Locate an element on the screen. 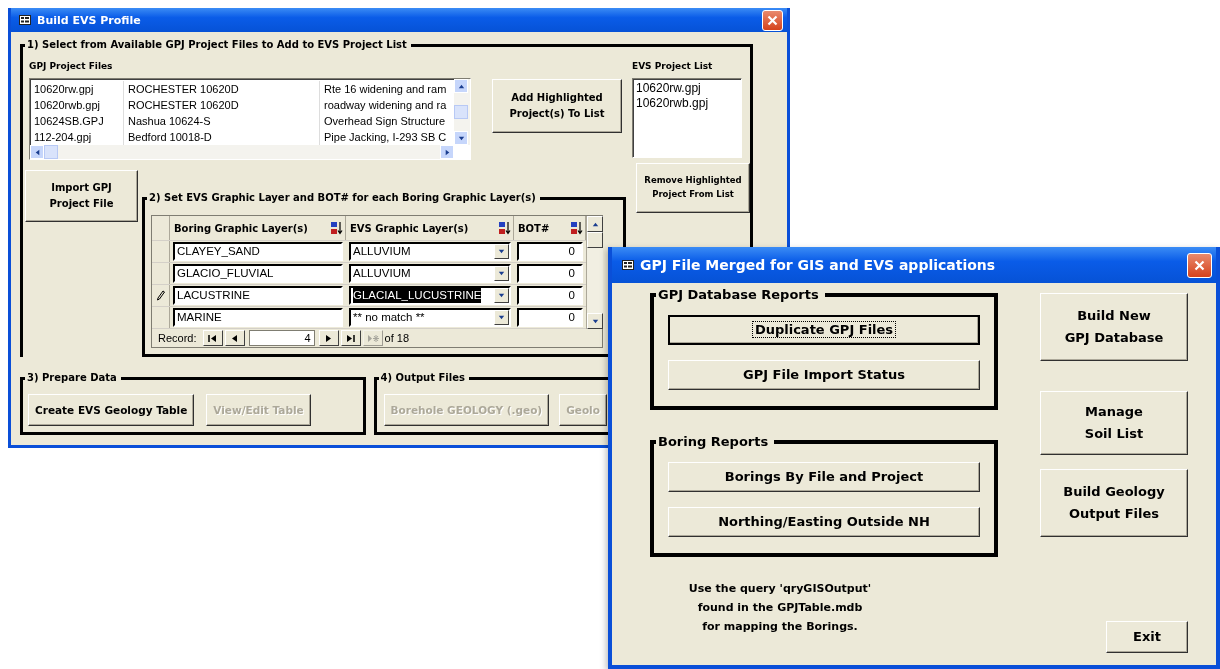  last-icon is located at coordinates (351, 338).